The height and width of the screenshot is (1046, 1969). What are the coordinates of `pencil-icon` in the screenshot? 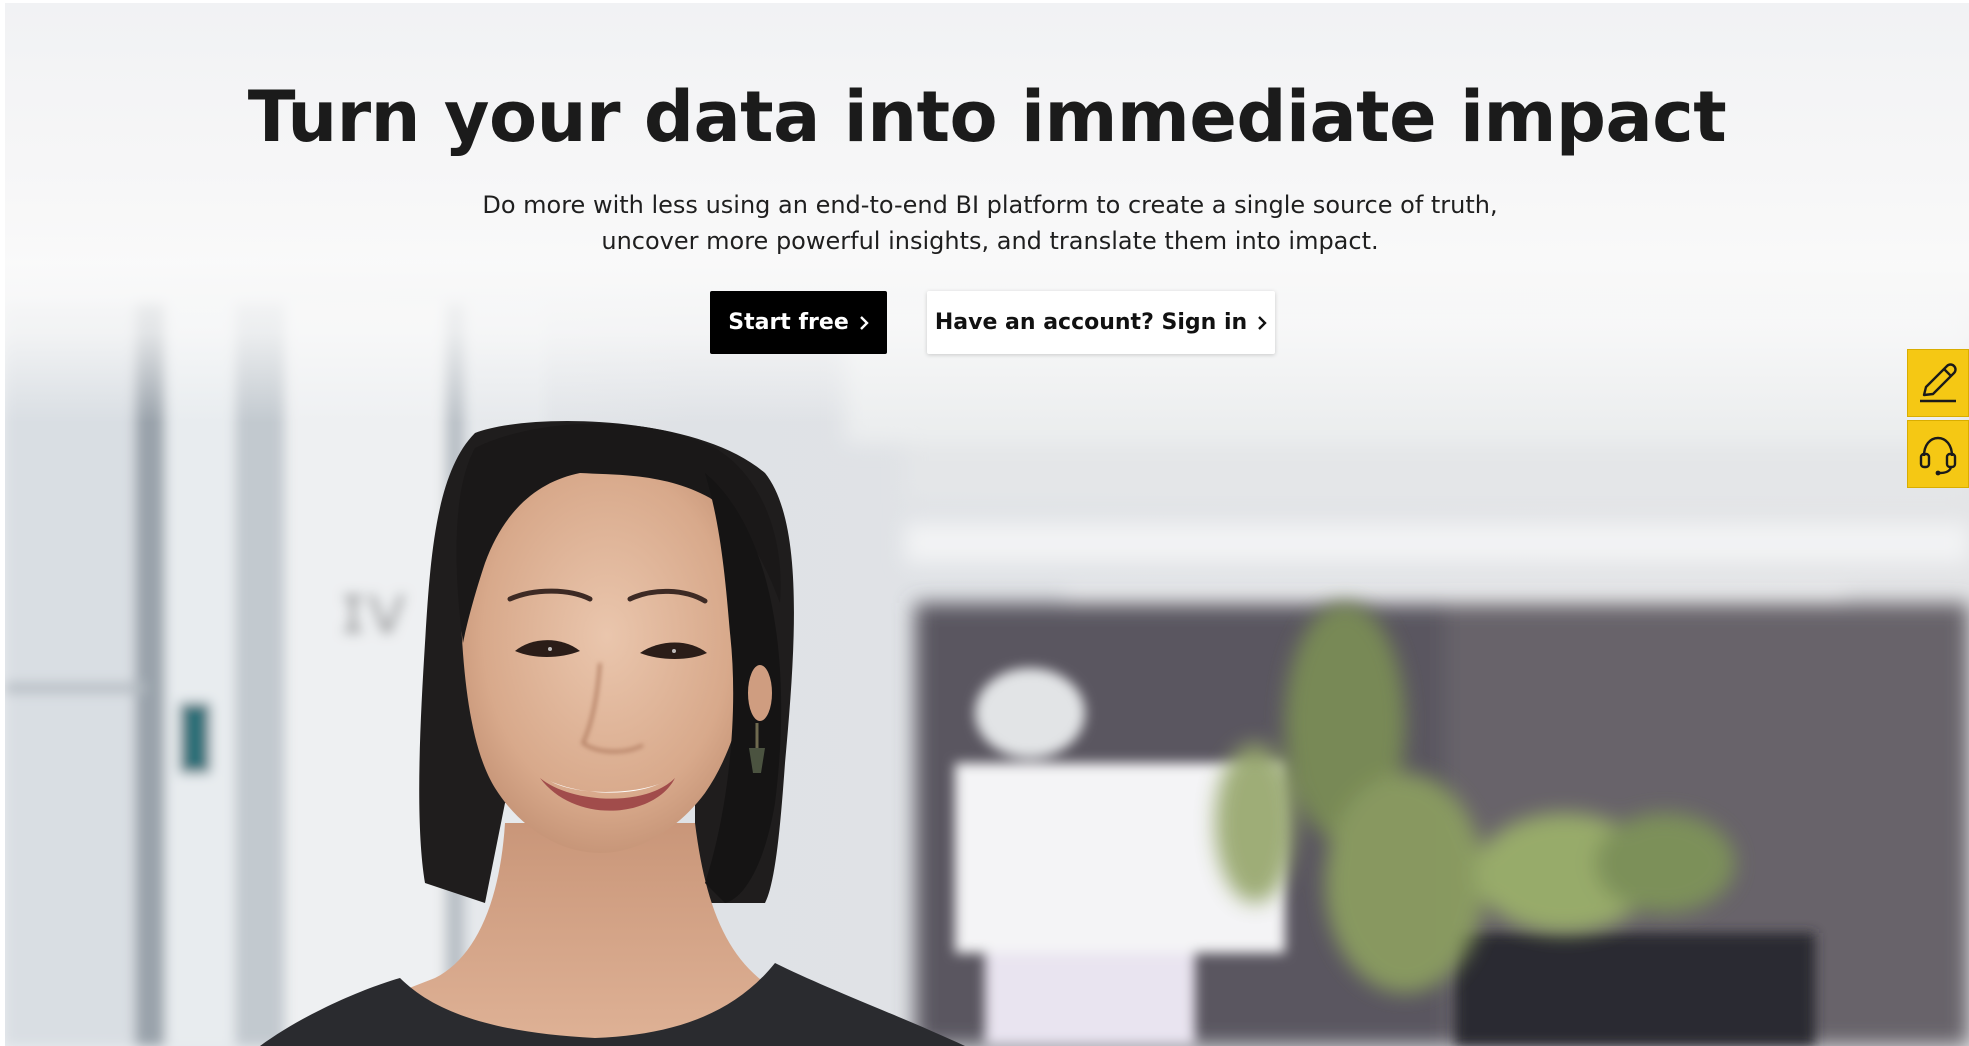 It's located at (1938, 383).